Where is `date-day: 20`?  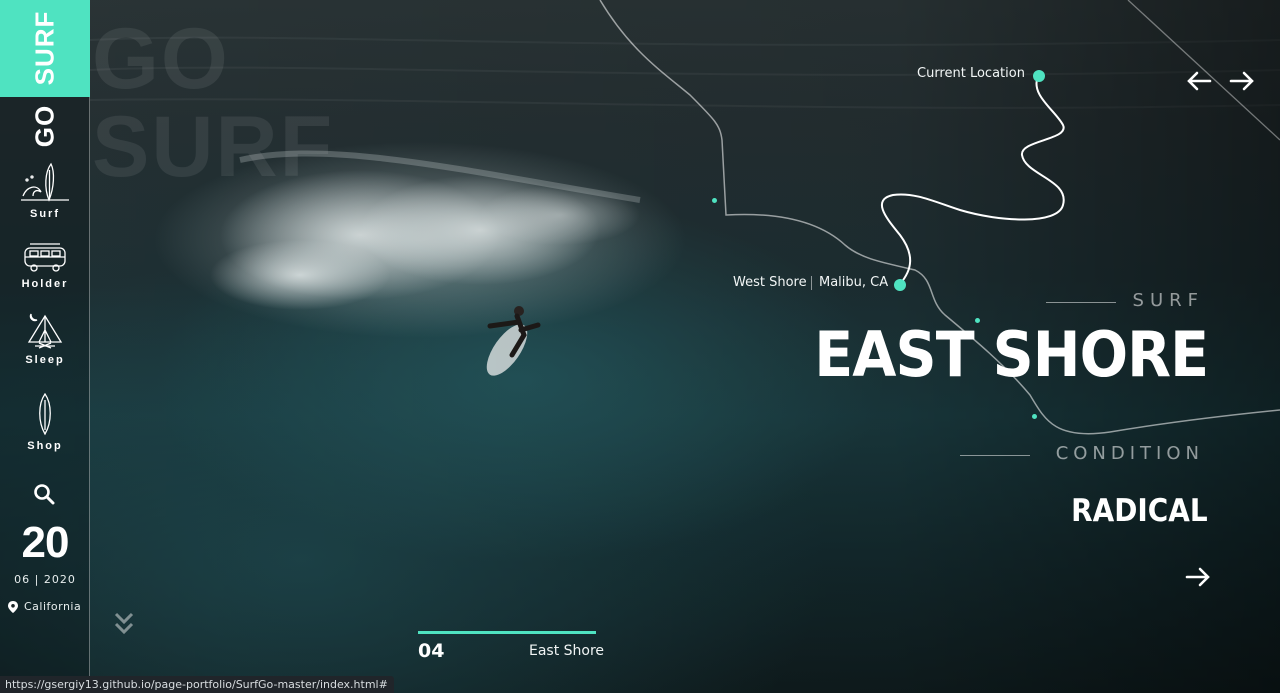
date-day: 20 is located at coordinates (45, 542).